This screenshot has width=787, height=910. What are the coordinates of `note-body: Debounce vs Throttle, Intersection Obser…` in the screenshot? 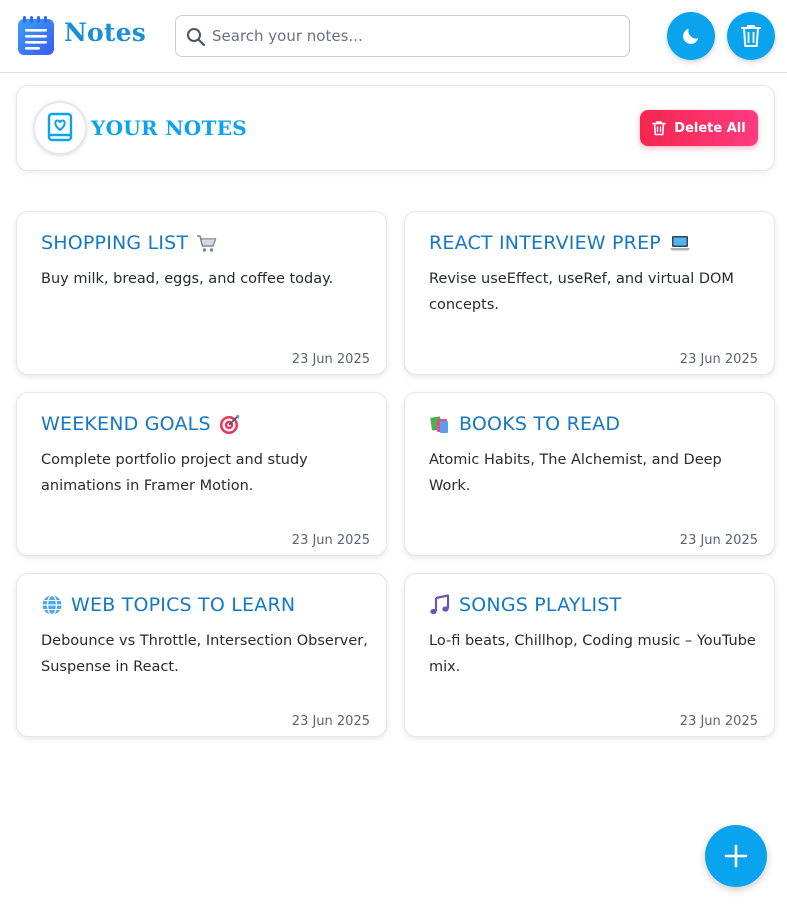 It's located at (204, 654).